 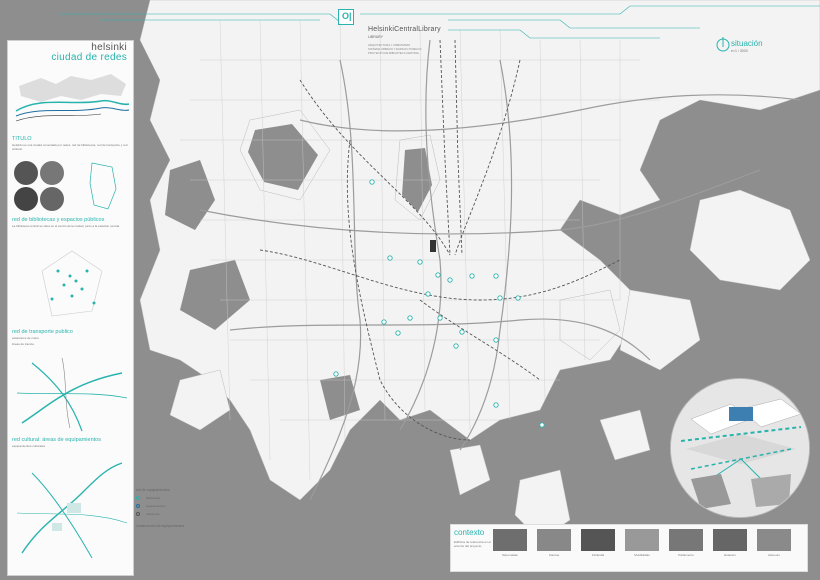 I want to click on project-site, so click(x=433, y=246).